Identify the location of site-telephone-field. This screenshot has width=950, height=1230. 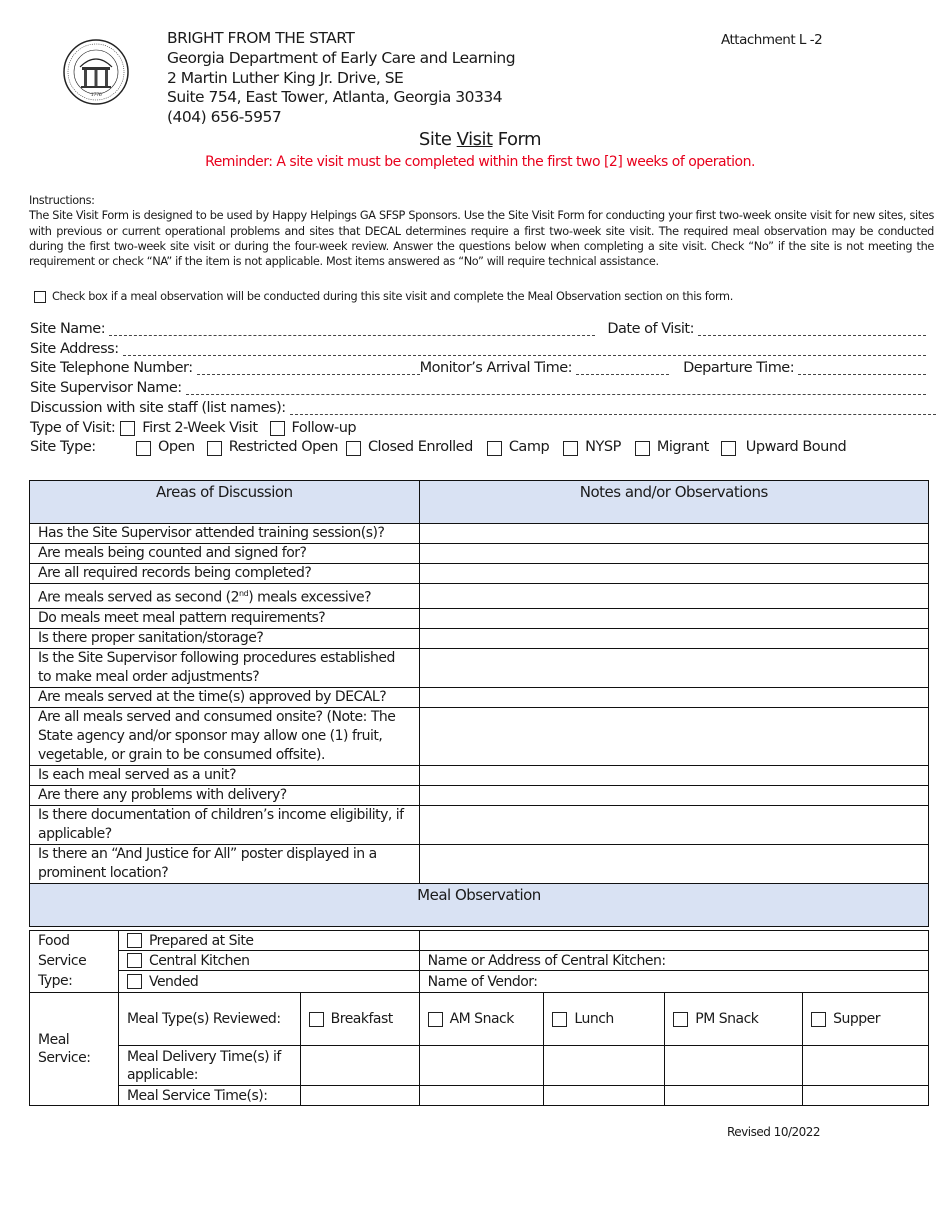
(308, 369).